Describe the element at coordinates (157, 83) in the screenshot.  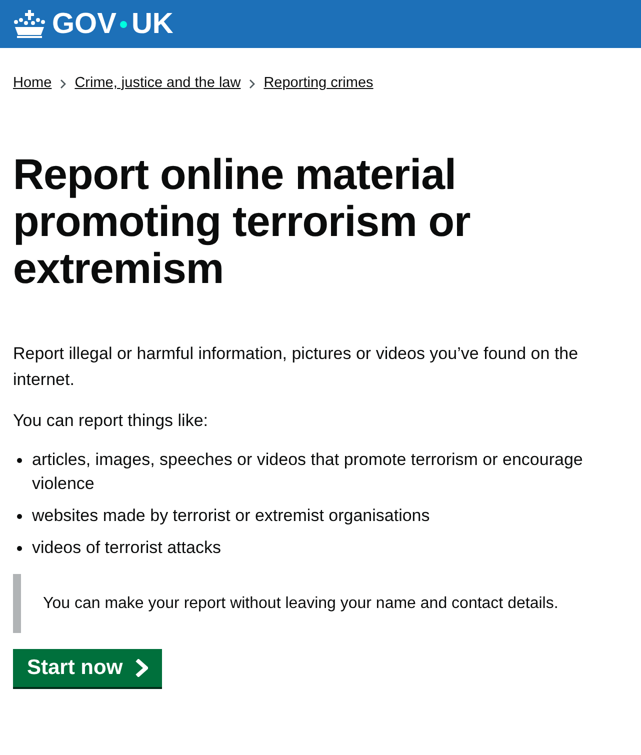
I see `breadcrumb-link: Crime, justice and the law` at that location.